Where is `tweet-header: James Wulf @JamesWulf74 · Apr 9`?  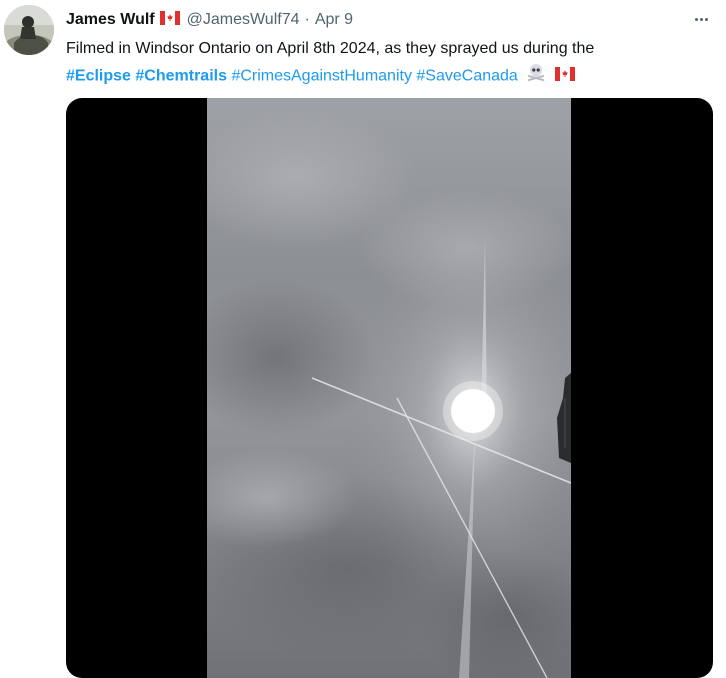
tweet-header: James Wulf @JamesWulf74 · Apr 9 is located at coordinates (209, 20).